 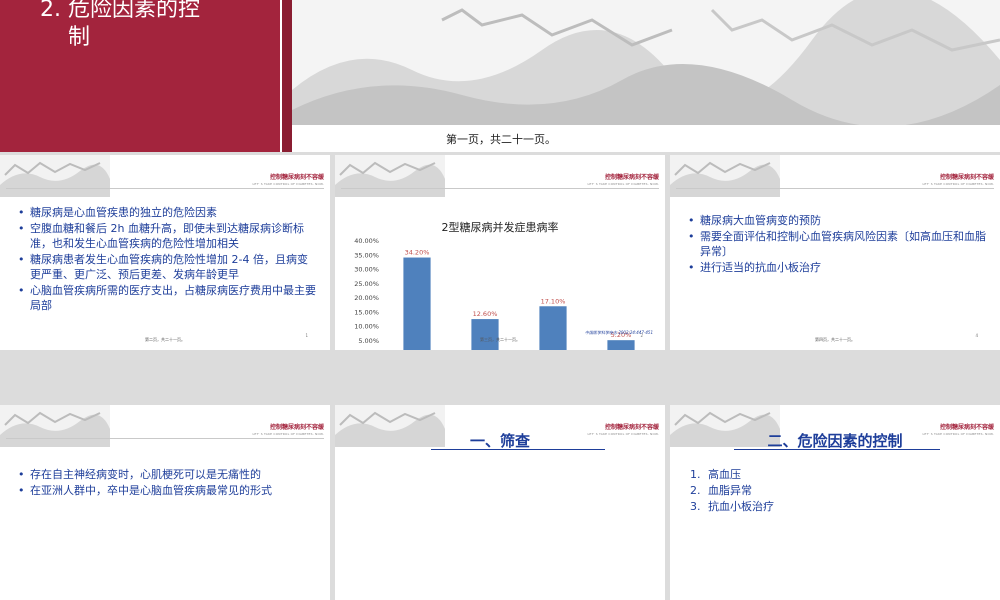 I want to click on data-label: 17.10%, so click(x=553, y=301).